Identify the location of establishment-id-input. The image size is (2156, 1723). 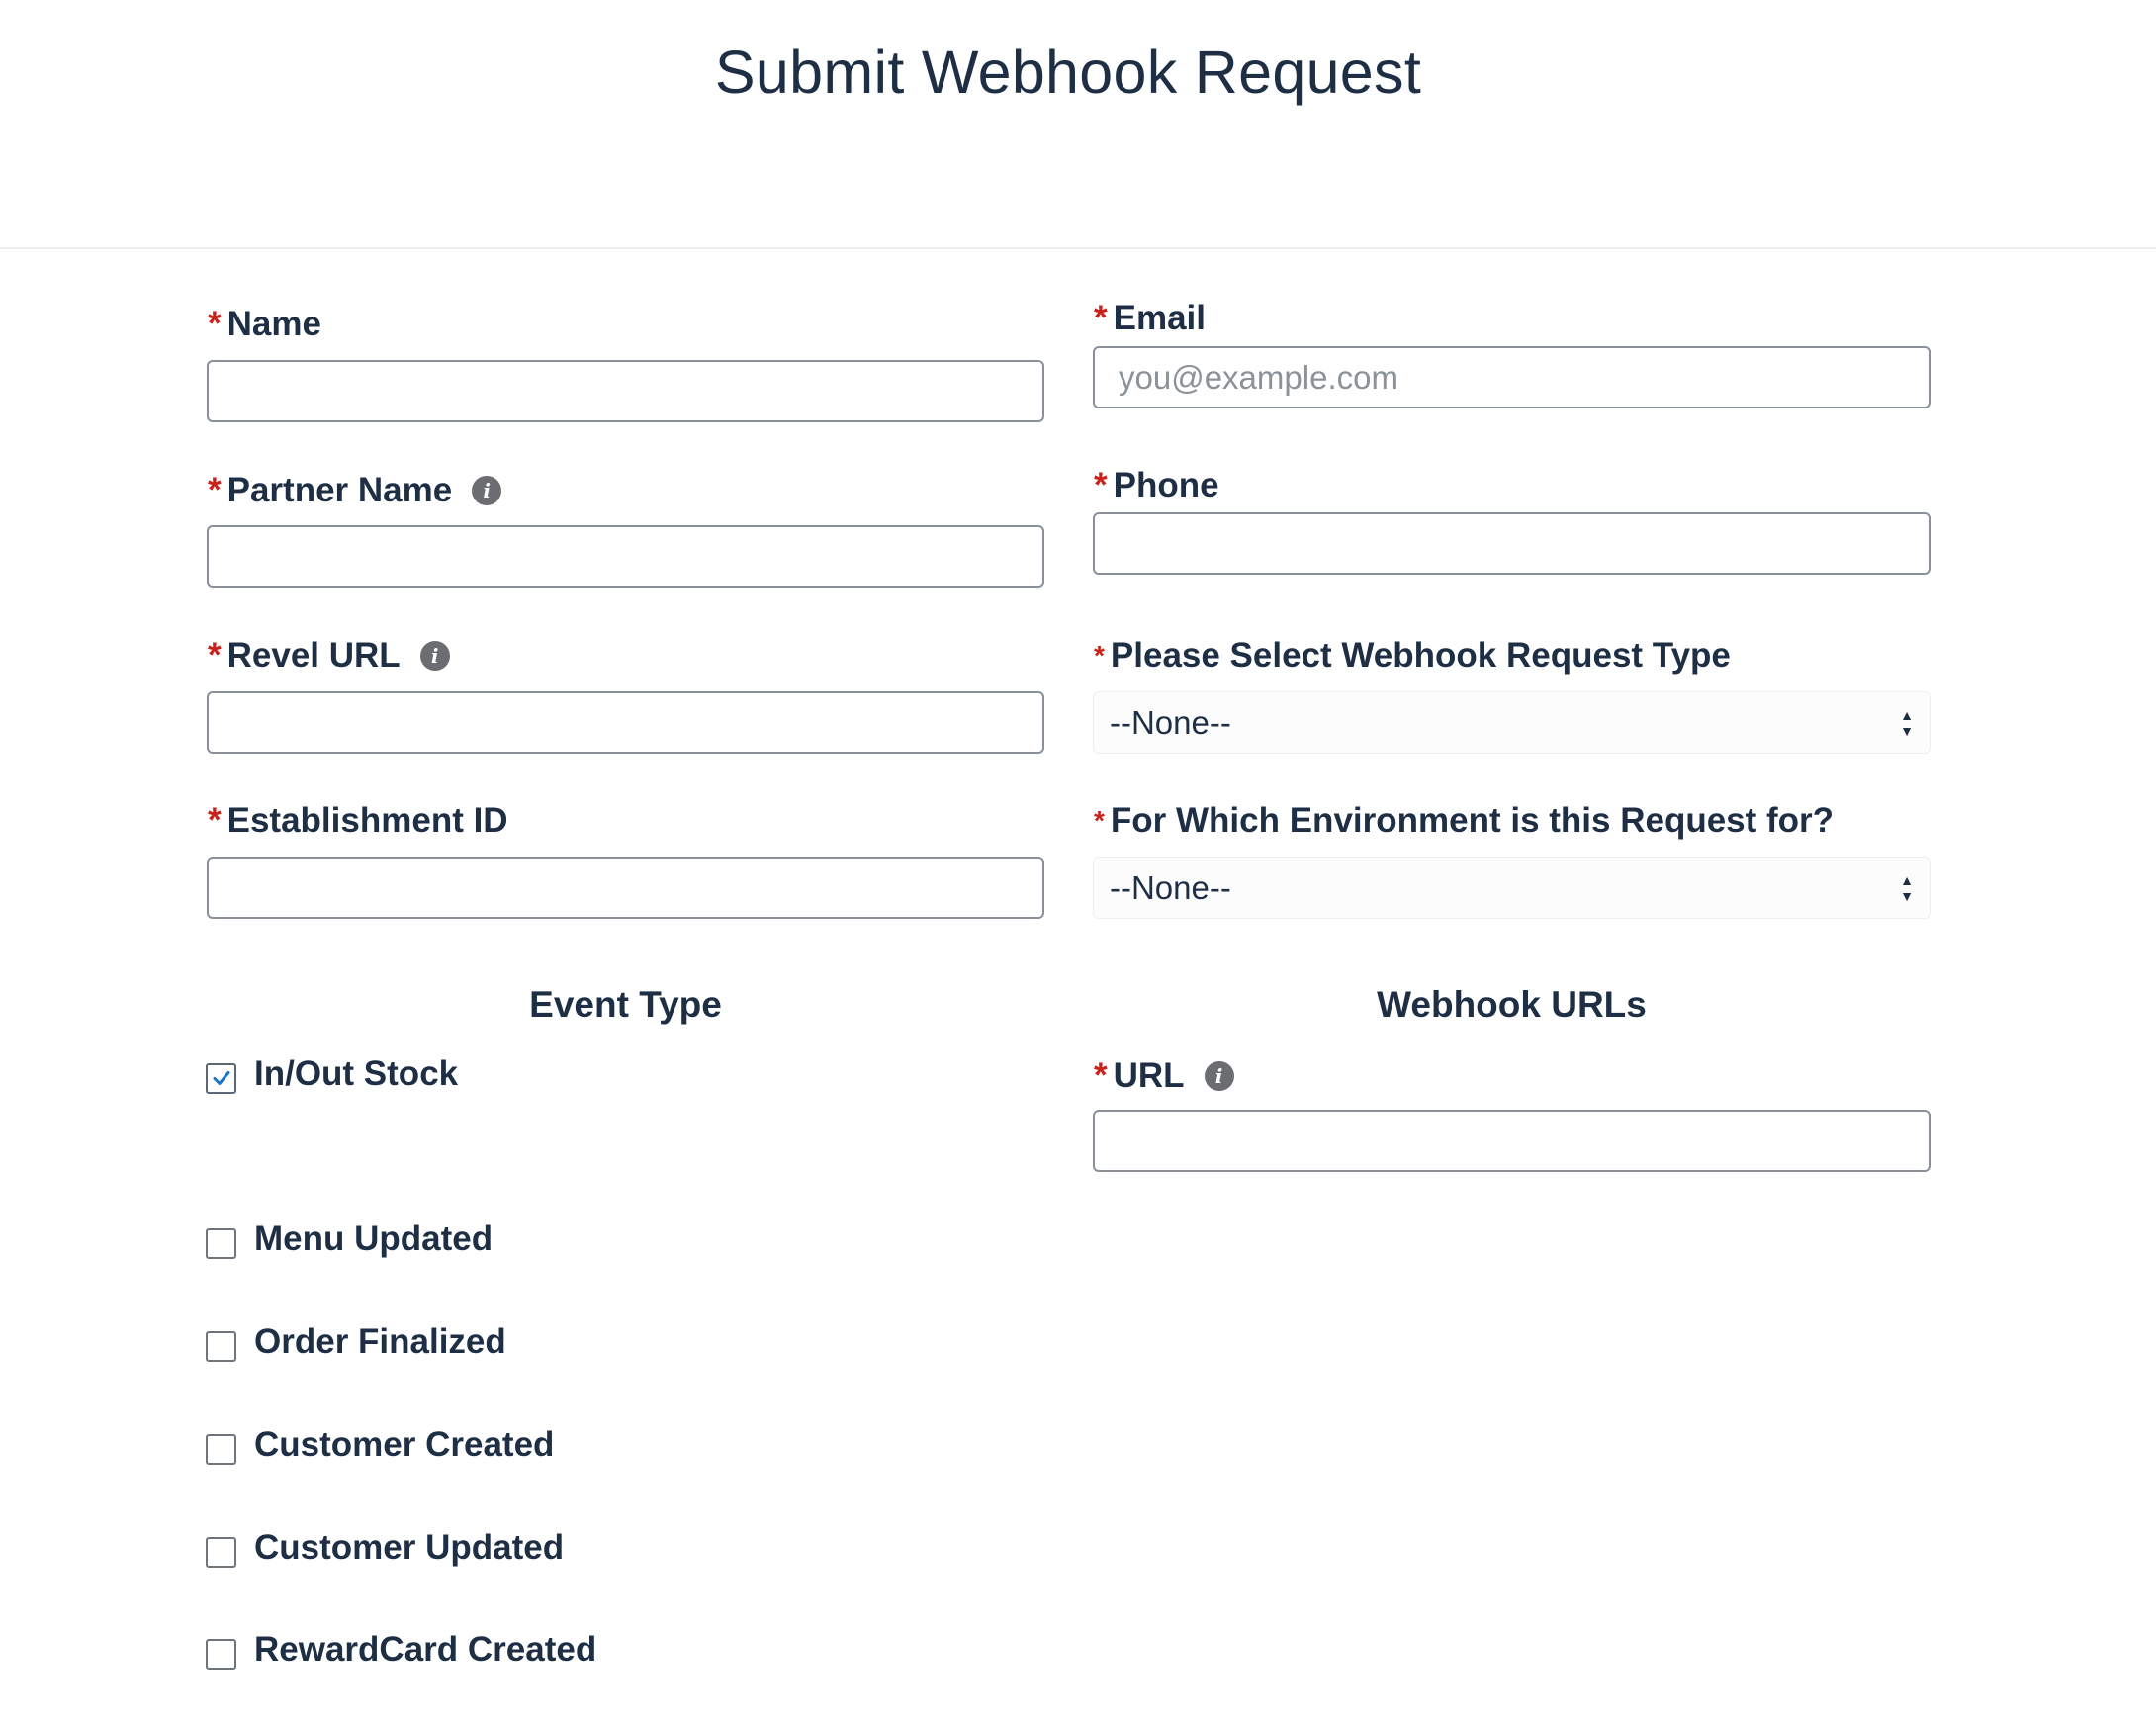
(625, 888).